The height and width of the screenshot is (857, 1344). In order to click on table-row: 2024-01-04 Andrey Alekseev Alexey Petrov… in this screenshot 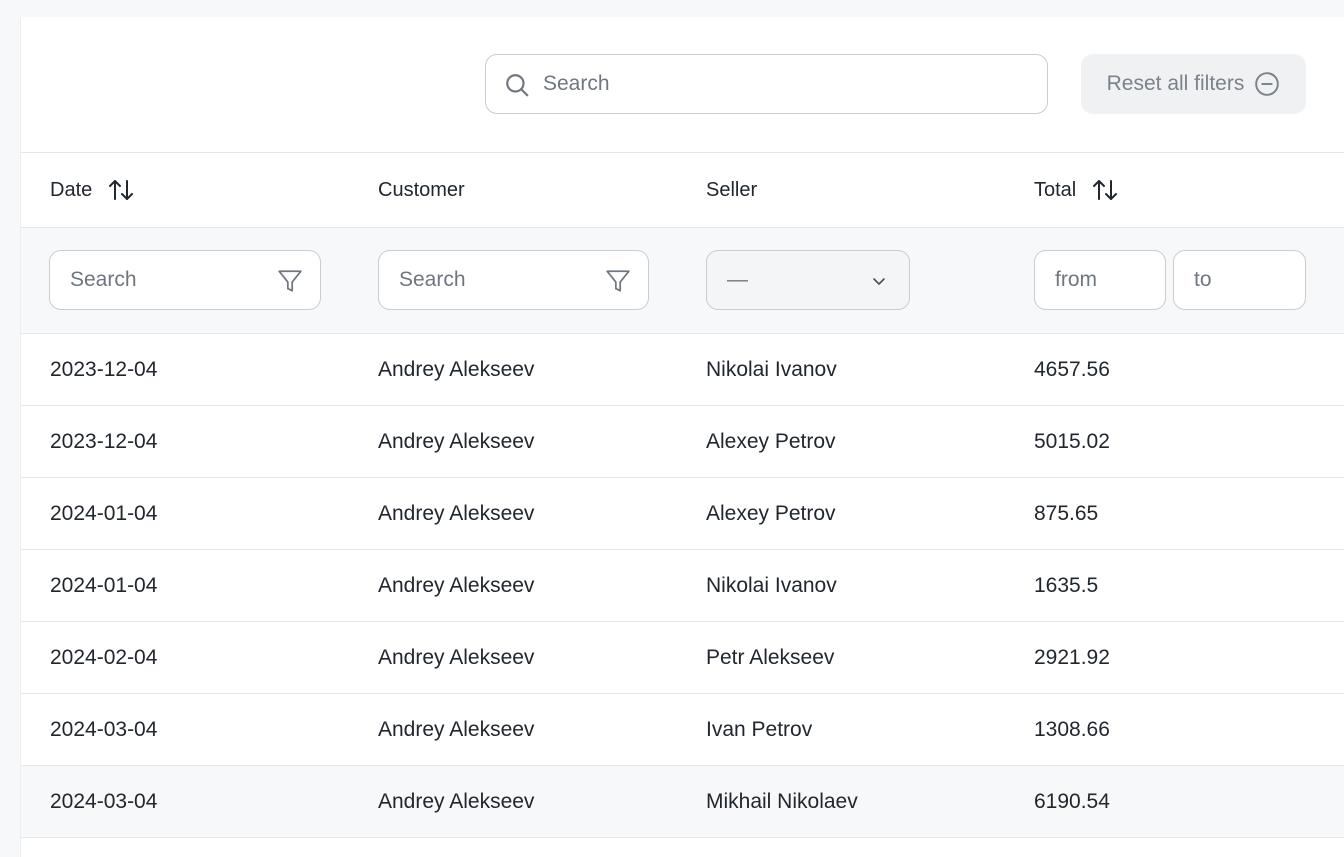, I will do `click(682, 514)`.